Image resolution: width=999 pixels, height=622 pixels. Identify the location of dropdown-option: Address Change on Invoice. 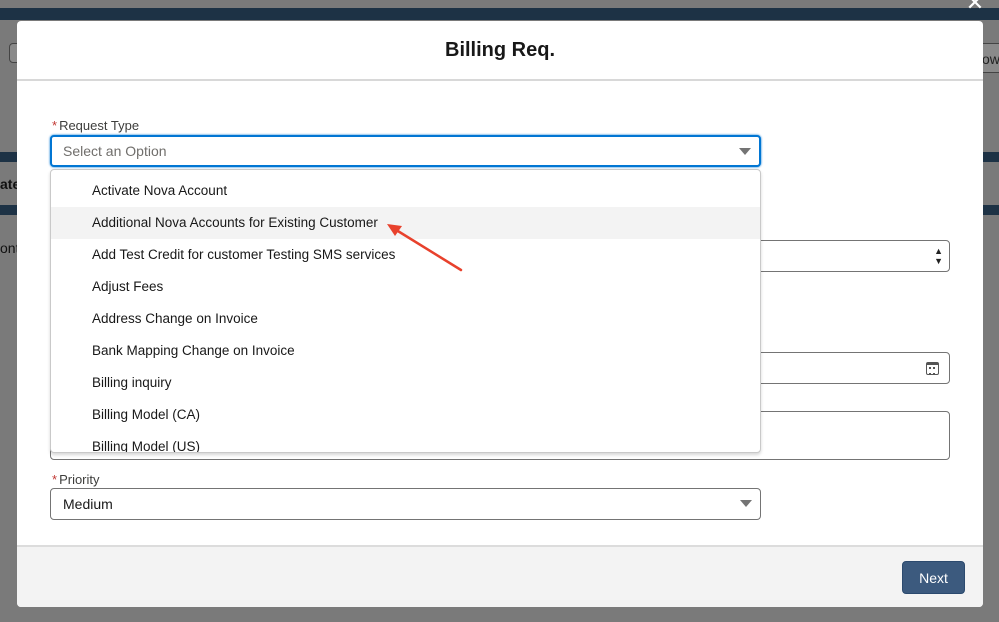
(405, 319).